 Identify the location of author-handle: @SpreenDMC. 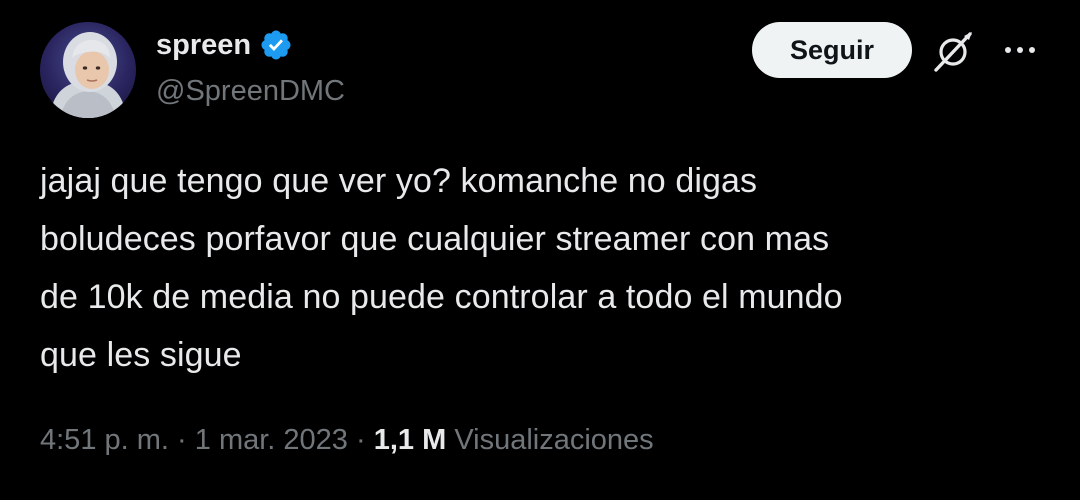
(250, 91).